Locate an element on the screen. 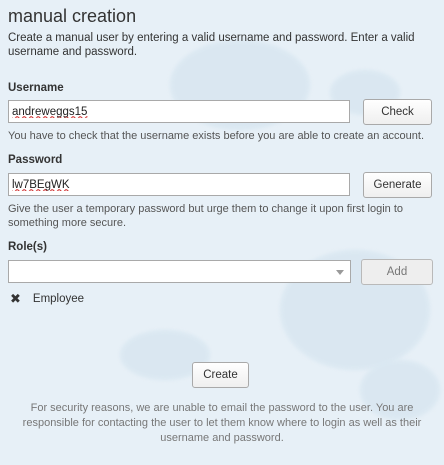  roles-label: Role(s) is located at coordinates (27, 247).